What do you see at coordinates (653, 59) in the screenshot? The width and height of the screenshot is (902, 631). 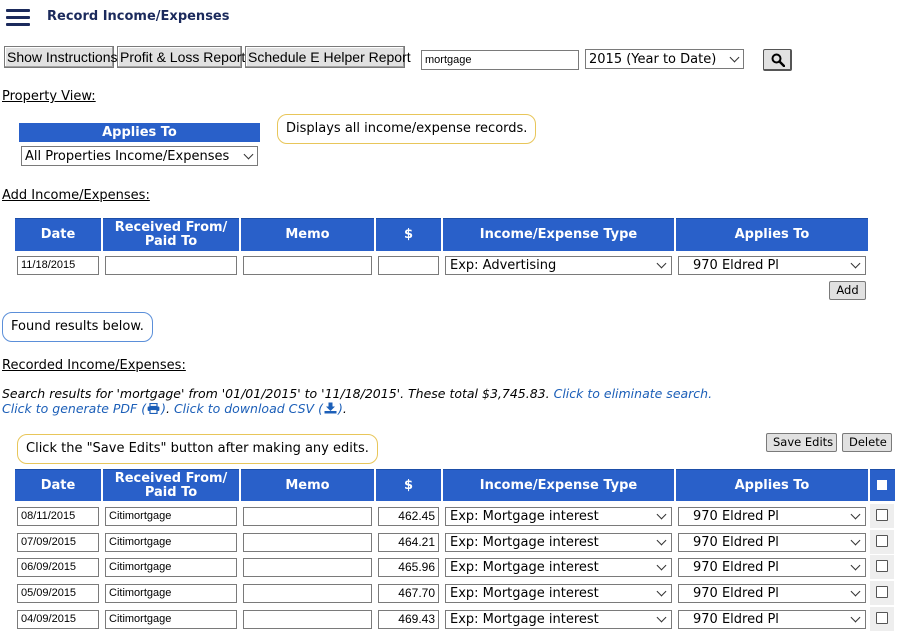 I see `period-select-value: 2015 (Year to Date)` at bounding box center [653, 59].